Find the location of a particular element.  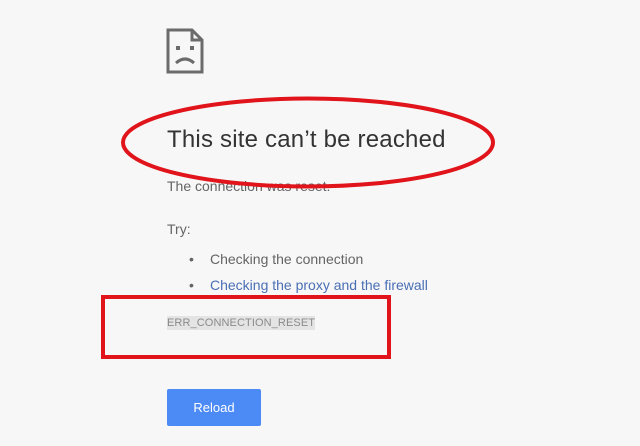

suggestion-label: Checking the connection is located at coordinates (287, 259).